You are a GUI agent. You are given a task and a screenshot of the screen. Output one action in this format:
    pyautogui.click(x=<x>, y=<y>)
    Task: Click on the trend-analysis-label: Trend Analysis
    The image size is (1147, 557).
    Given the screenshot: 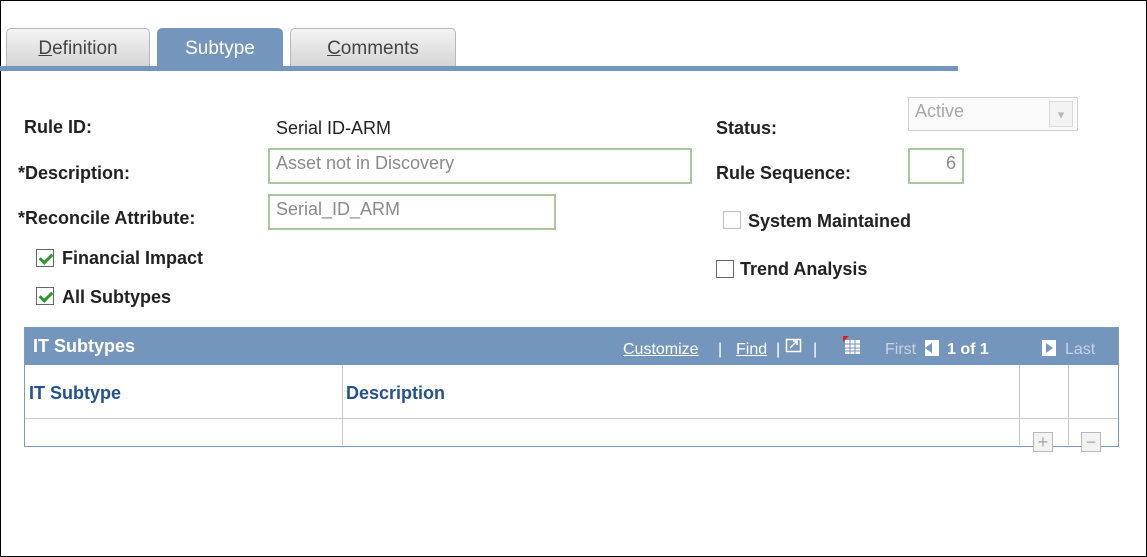 What is the action you would take?
    pyautogui.click(x=804, y=269)
    